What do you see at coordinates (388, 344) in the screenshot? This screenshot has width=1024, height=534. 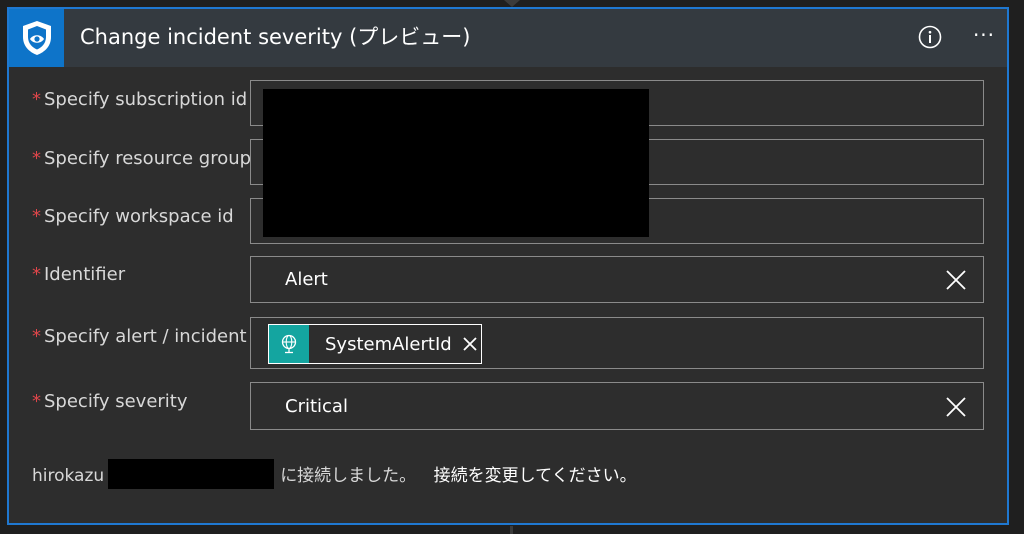 I see `token-label: SystemAlertId` at bounding box center [388, 344].